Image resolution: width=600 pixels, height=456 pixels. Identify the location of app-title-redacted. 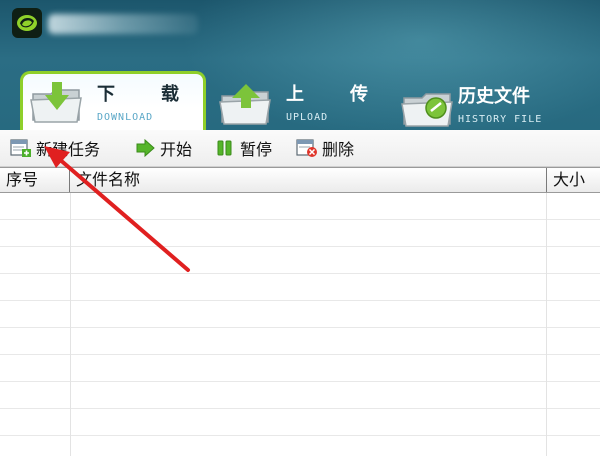
(123, 24).